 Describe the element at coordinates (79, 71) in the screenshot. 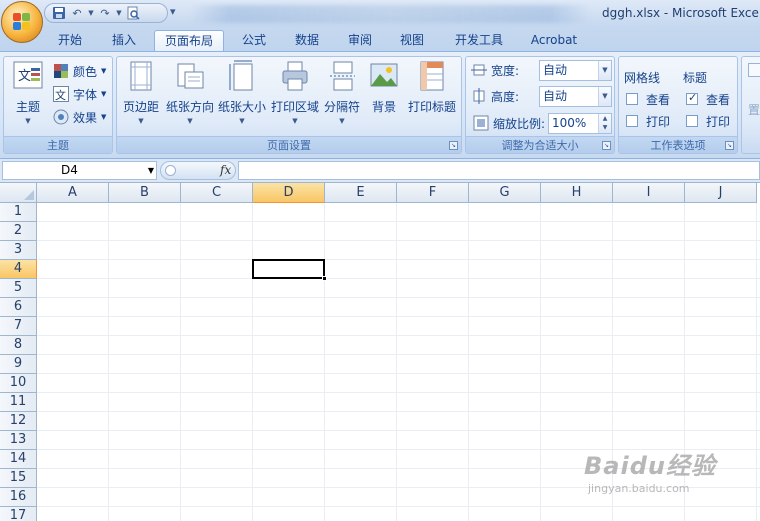

I see `theme-colors-button: 颜色 ▼` at that location.